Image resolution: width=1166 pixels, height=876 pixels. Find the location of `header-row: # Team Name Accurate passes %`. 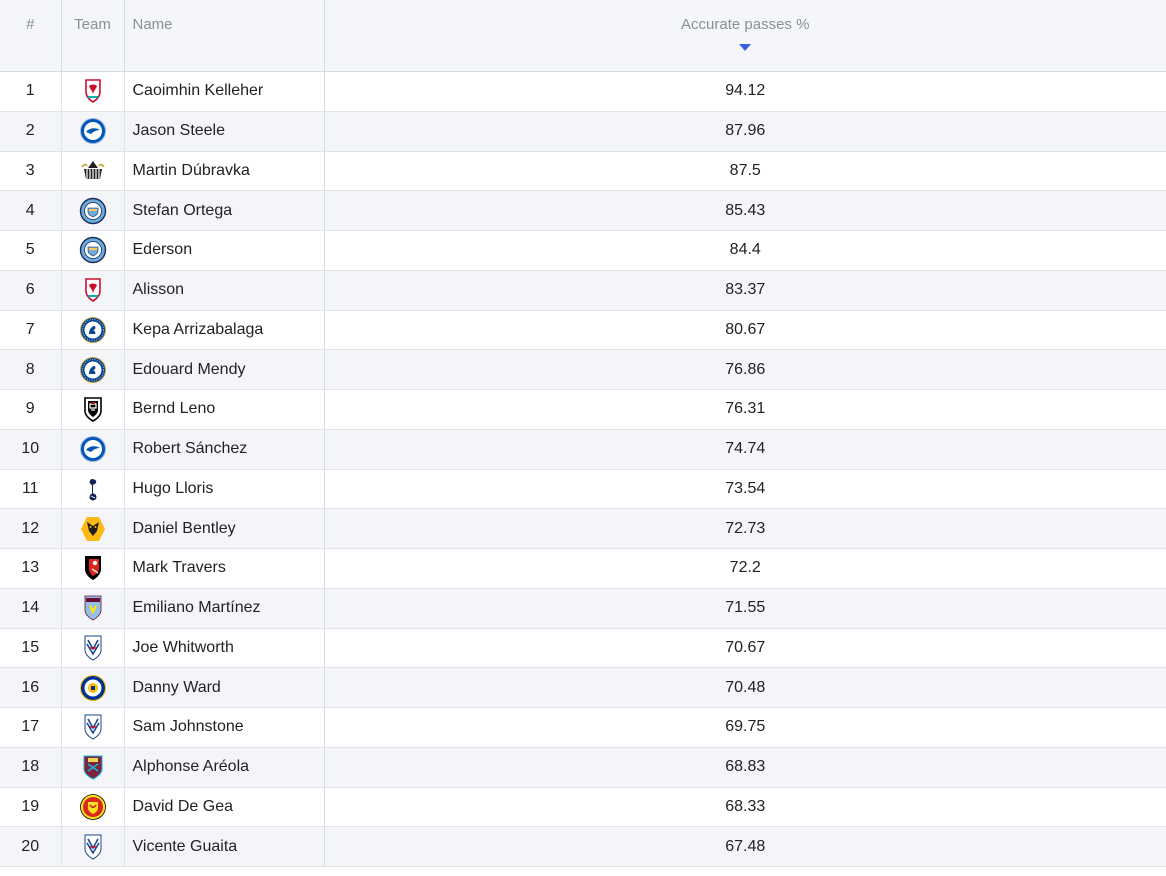

header-row: # Team Name Accurate passes % is located at coordinates (583, 36).